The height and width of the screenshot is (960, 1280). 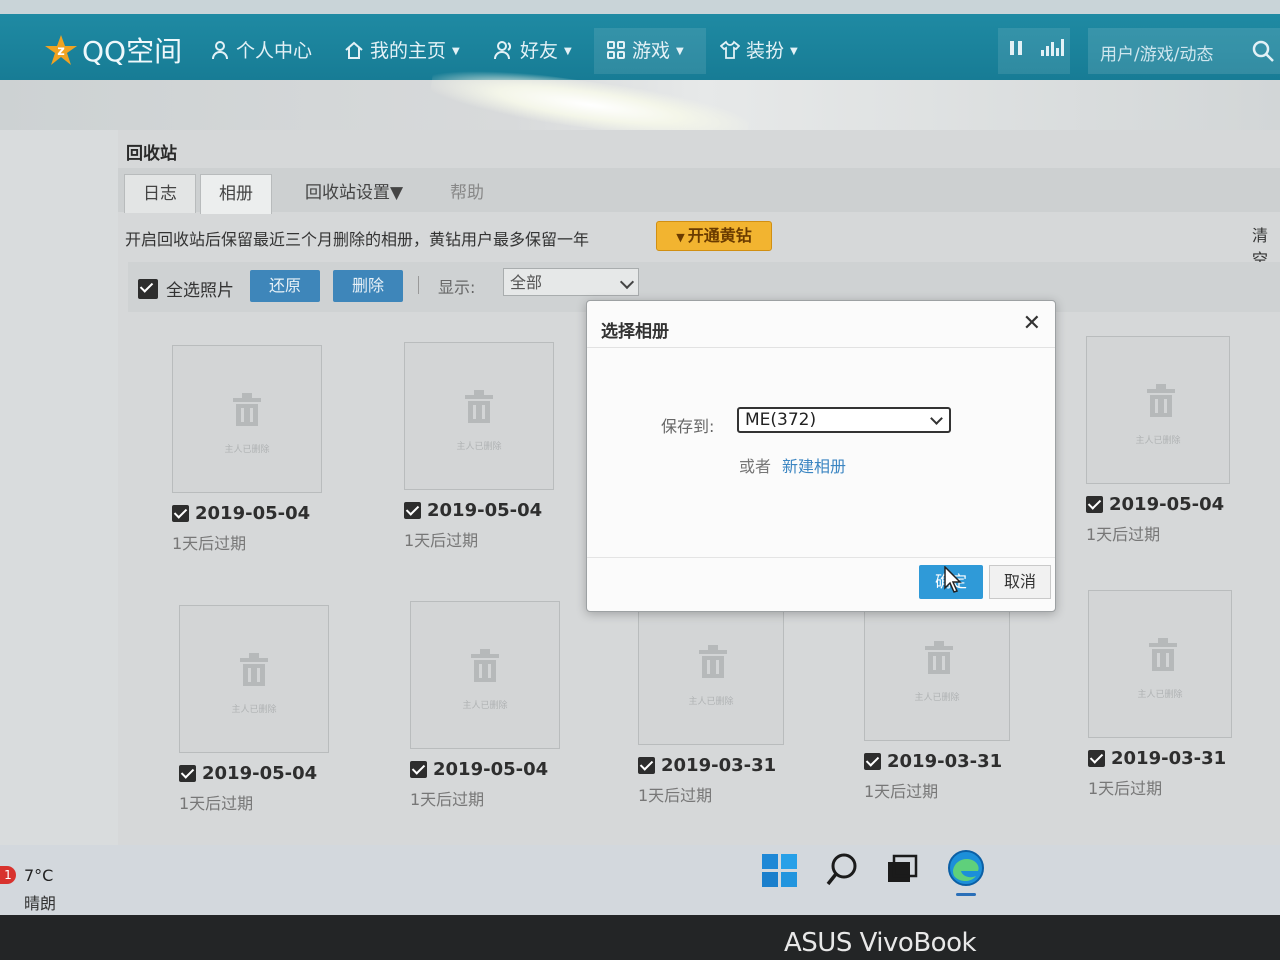 What do you see at coordinates (966, 868) in the screenshot?
I see `edge-browser-icon` at bounding box center [966, 868].